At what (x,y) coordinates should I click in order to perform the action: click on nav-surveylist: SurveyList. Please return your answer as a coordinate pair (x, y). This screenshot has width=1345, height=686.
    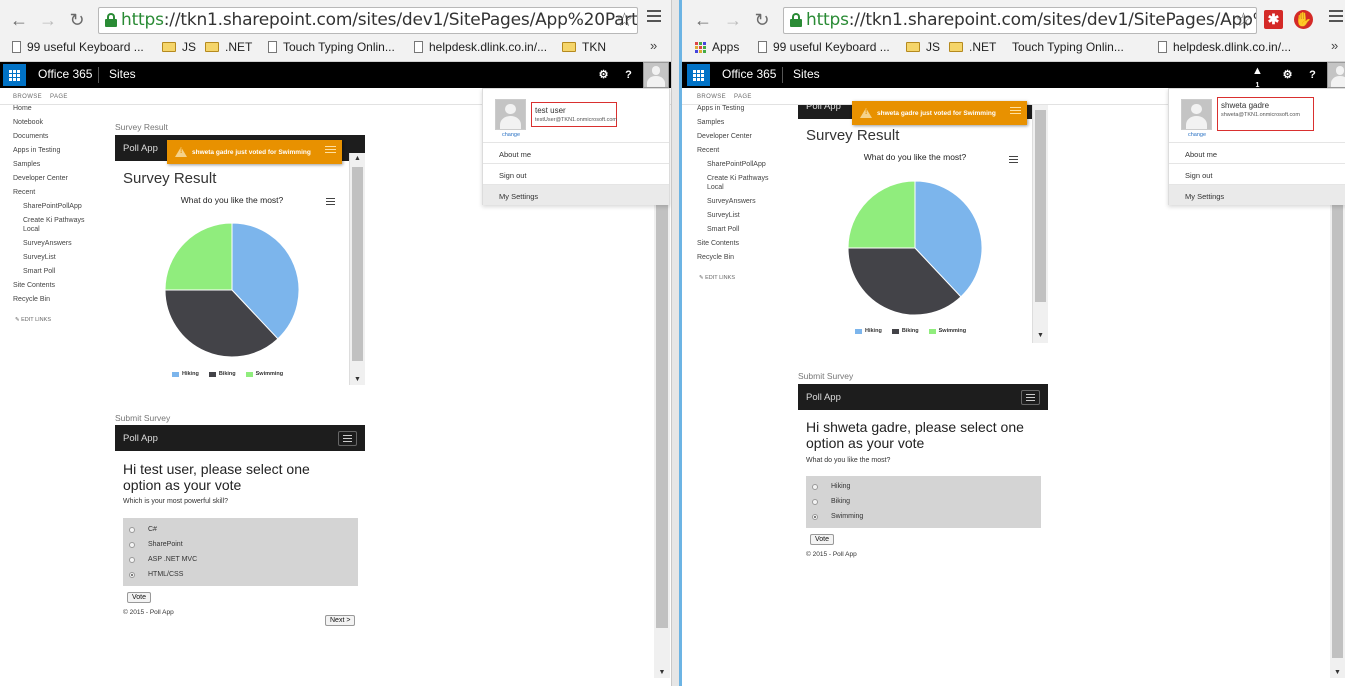
    Looking at the image, I should click on (723, 215).